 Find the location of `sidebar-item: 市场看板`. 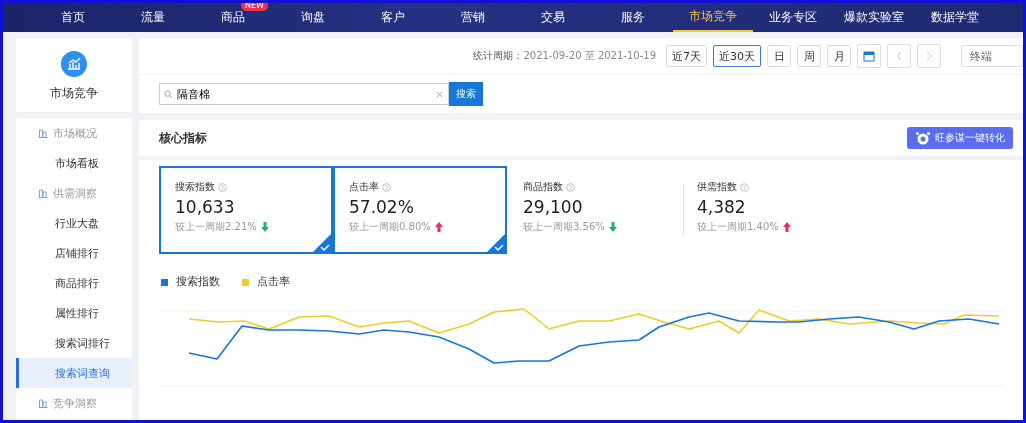

sidebar-item: 市场看板 is located at coordinates (74, 163).